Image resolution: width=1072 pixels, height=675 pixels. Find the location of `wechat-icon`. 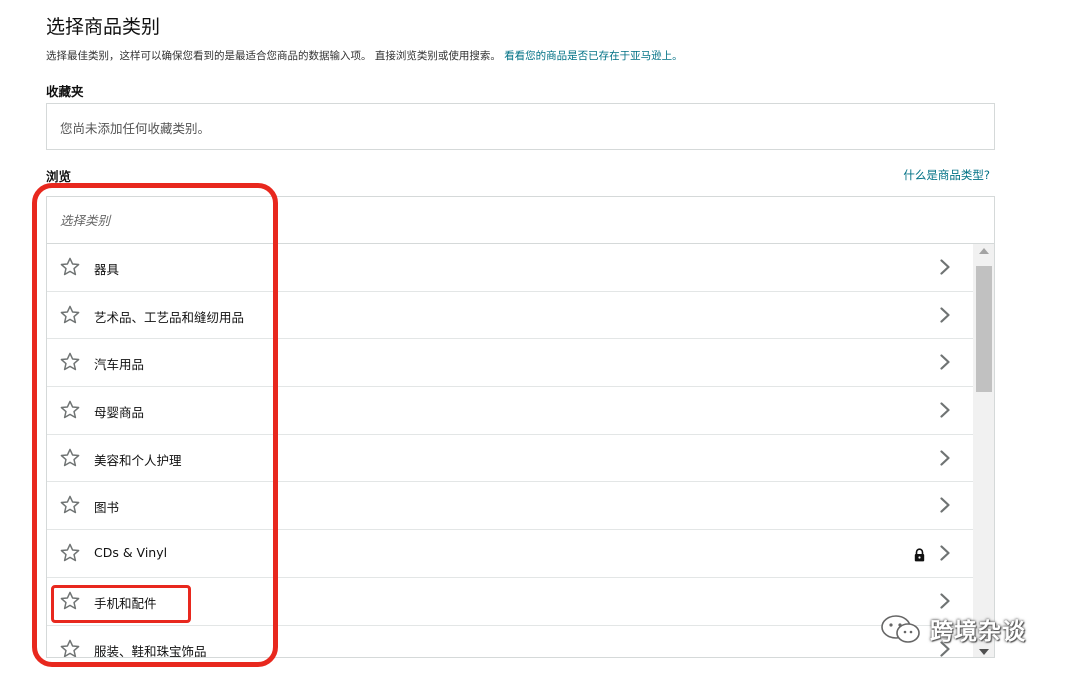

wechat-icon is located at coordinates (900, 629).